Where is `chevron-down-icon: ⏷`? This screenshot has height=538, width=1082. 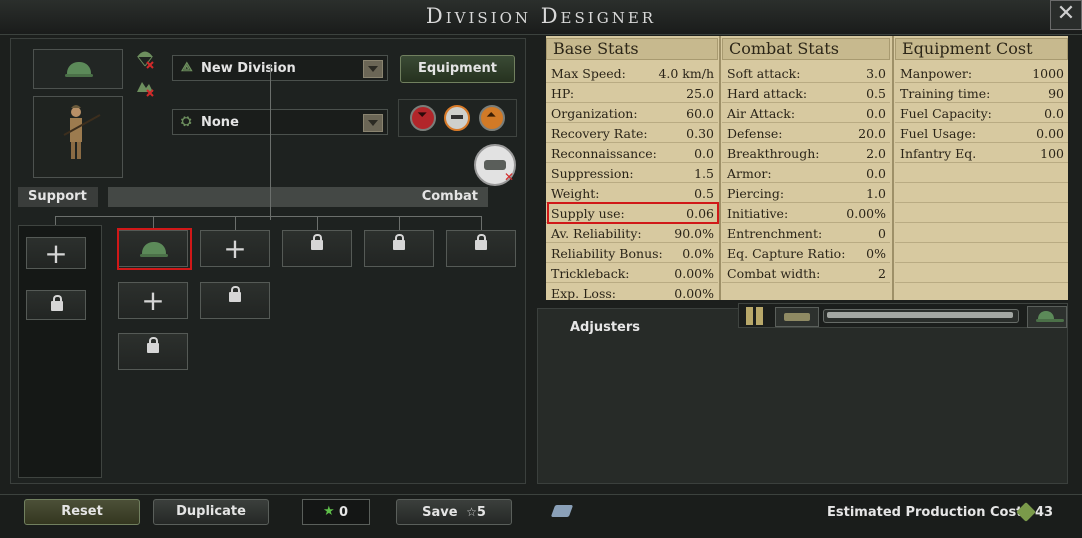
chevron-down-icon: ⏷ is located at coordinates (422, 115).